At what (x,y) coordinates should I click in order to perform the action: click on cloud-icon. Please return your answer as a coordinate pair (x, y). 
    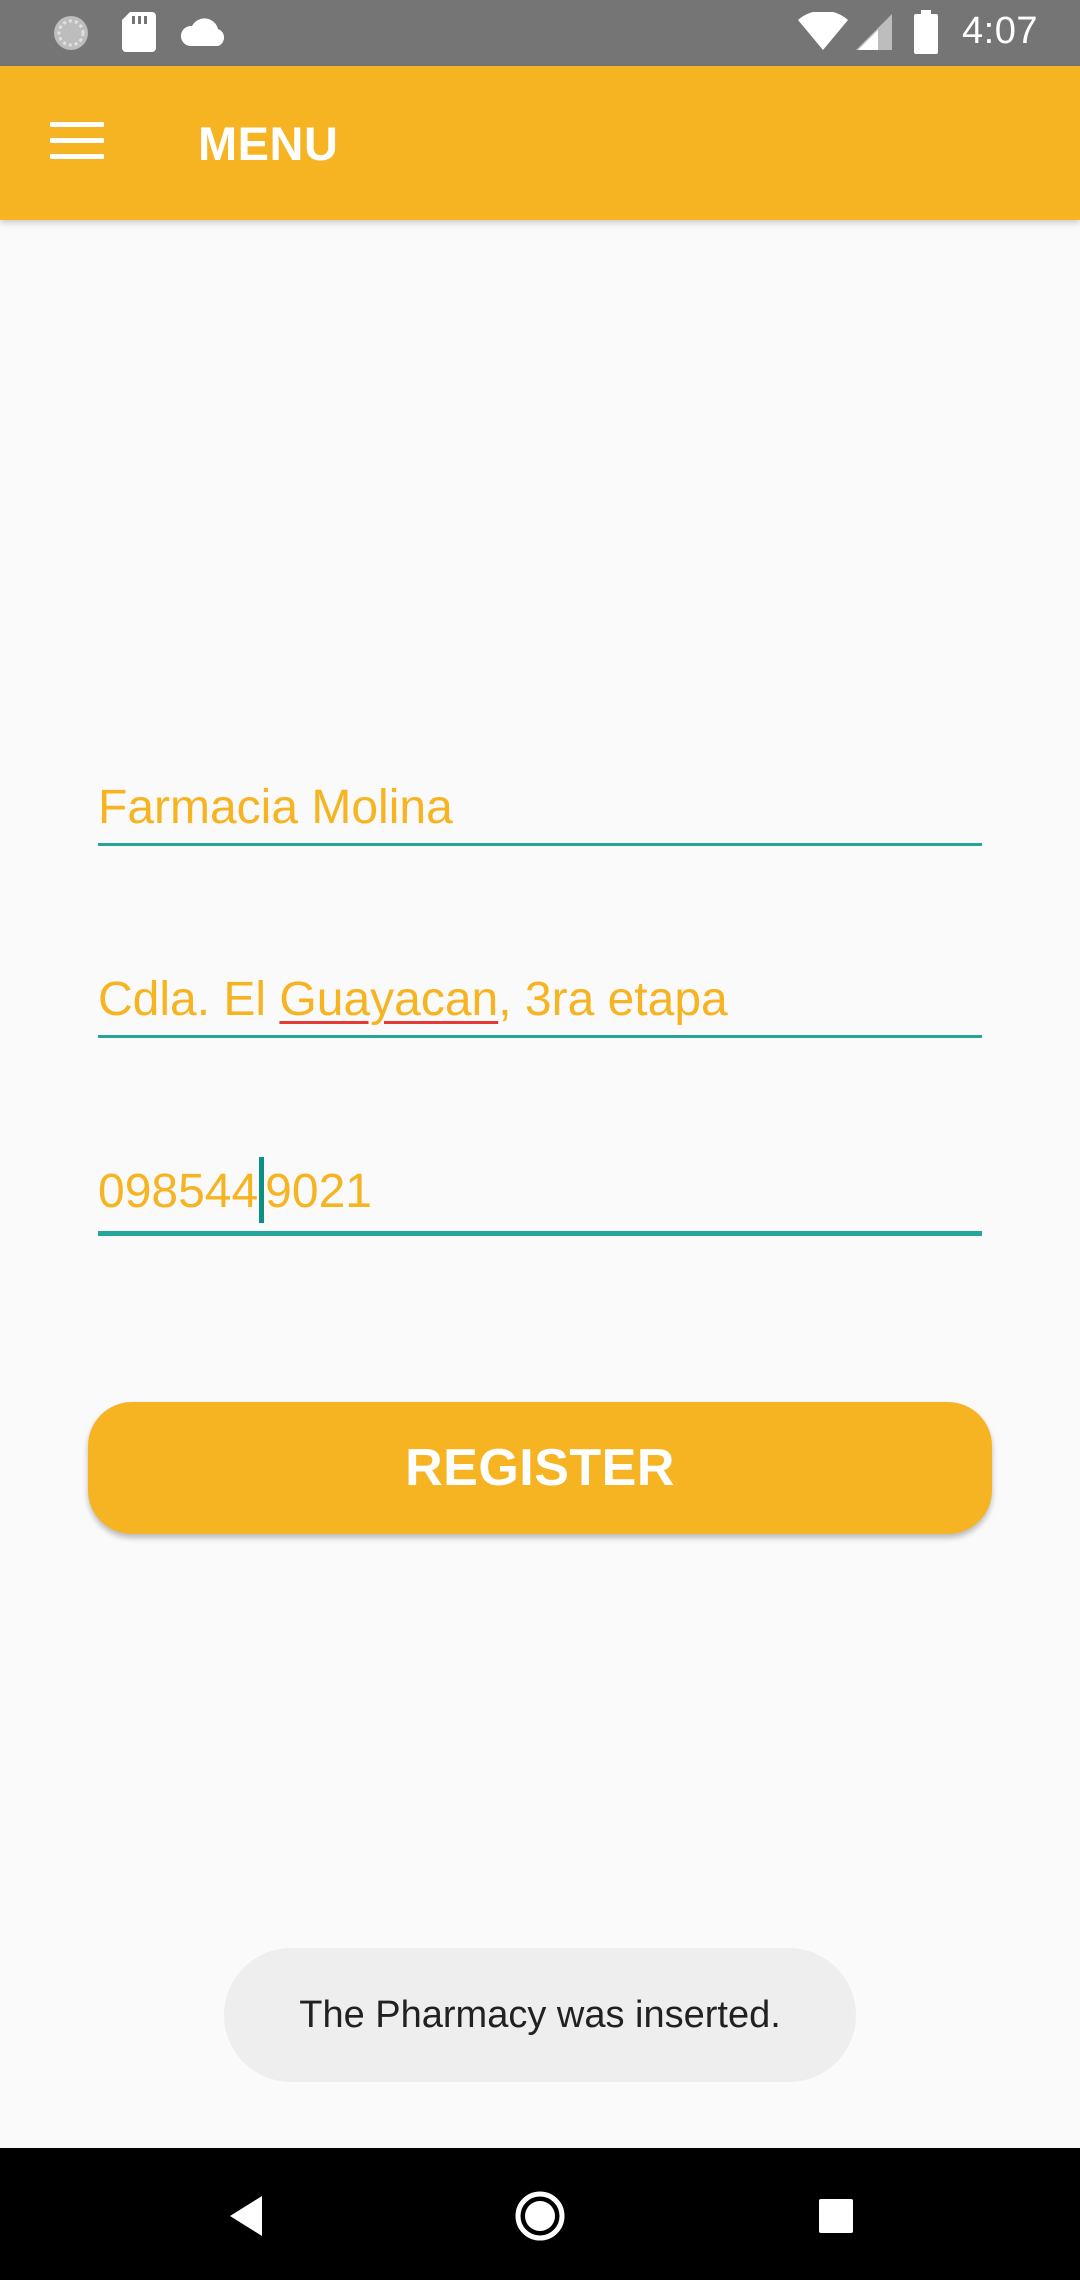
    Looking at the image, I should click on (202, 32).